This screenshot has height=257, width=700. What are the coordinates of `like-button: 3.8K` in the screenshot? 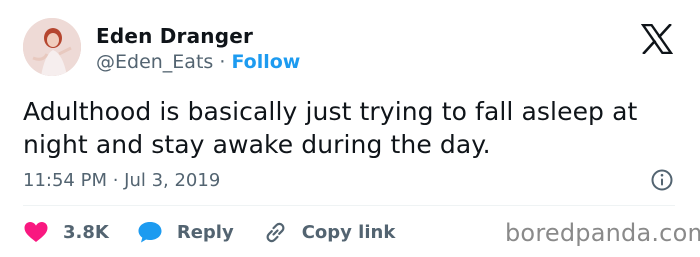 It's located at (66, 232).